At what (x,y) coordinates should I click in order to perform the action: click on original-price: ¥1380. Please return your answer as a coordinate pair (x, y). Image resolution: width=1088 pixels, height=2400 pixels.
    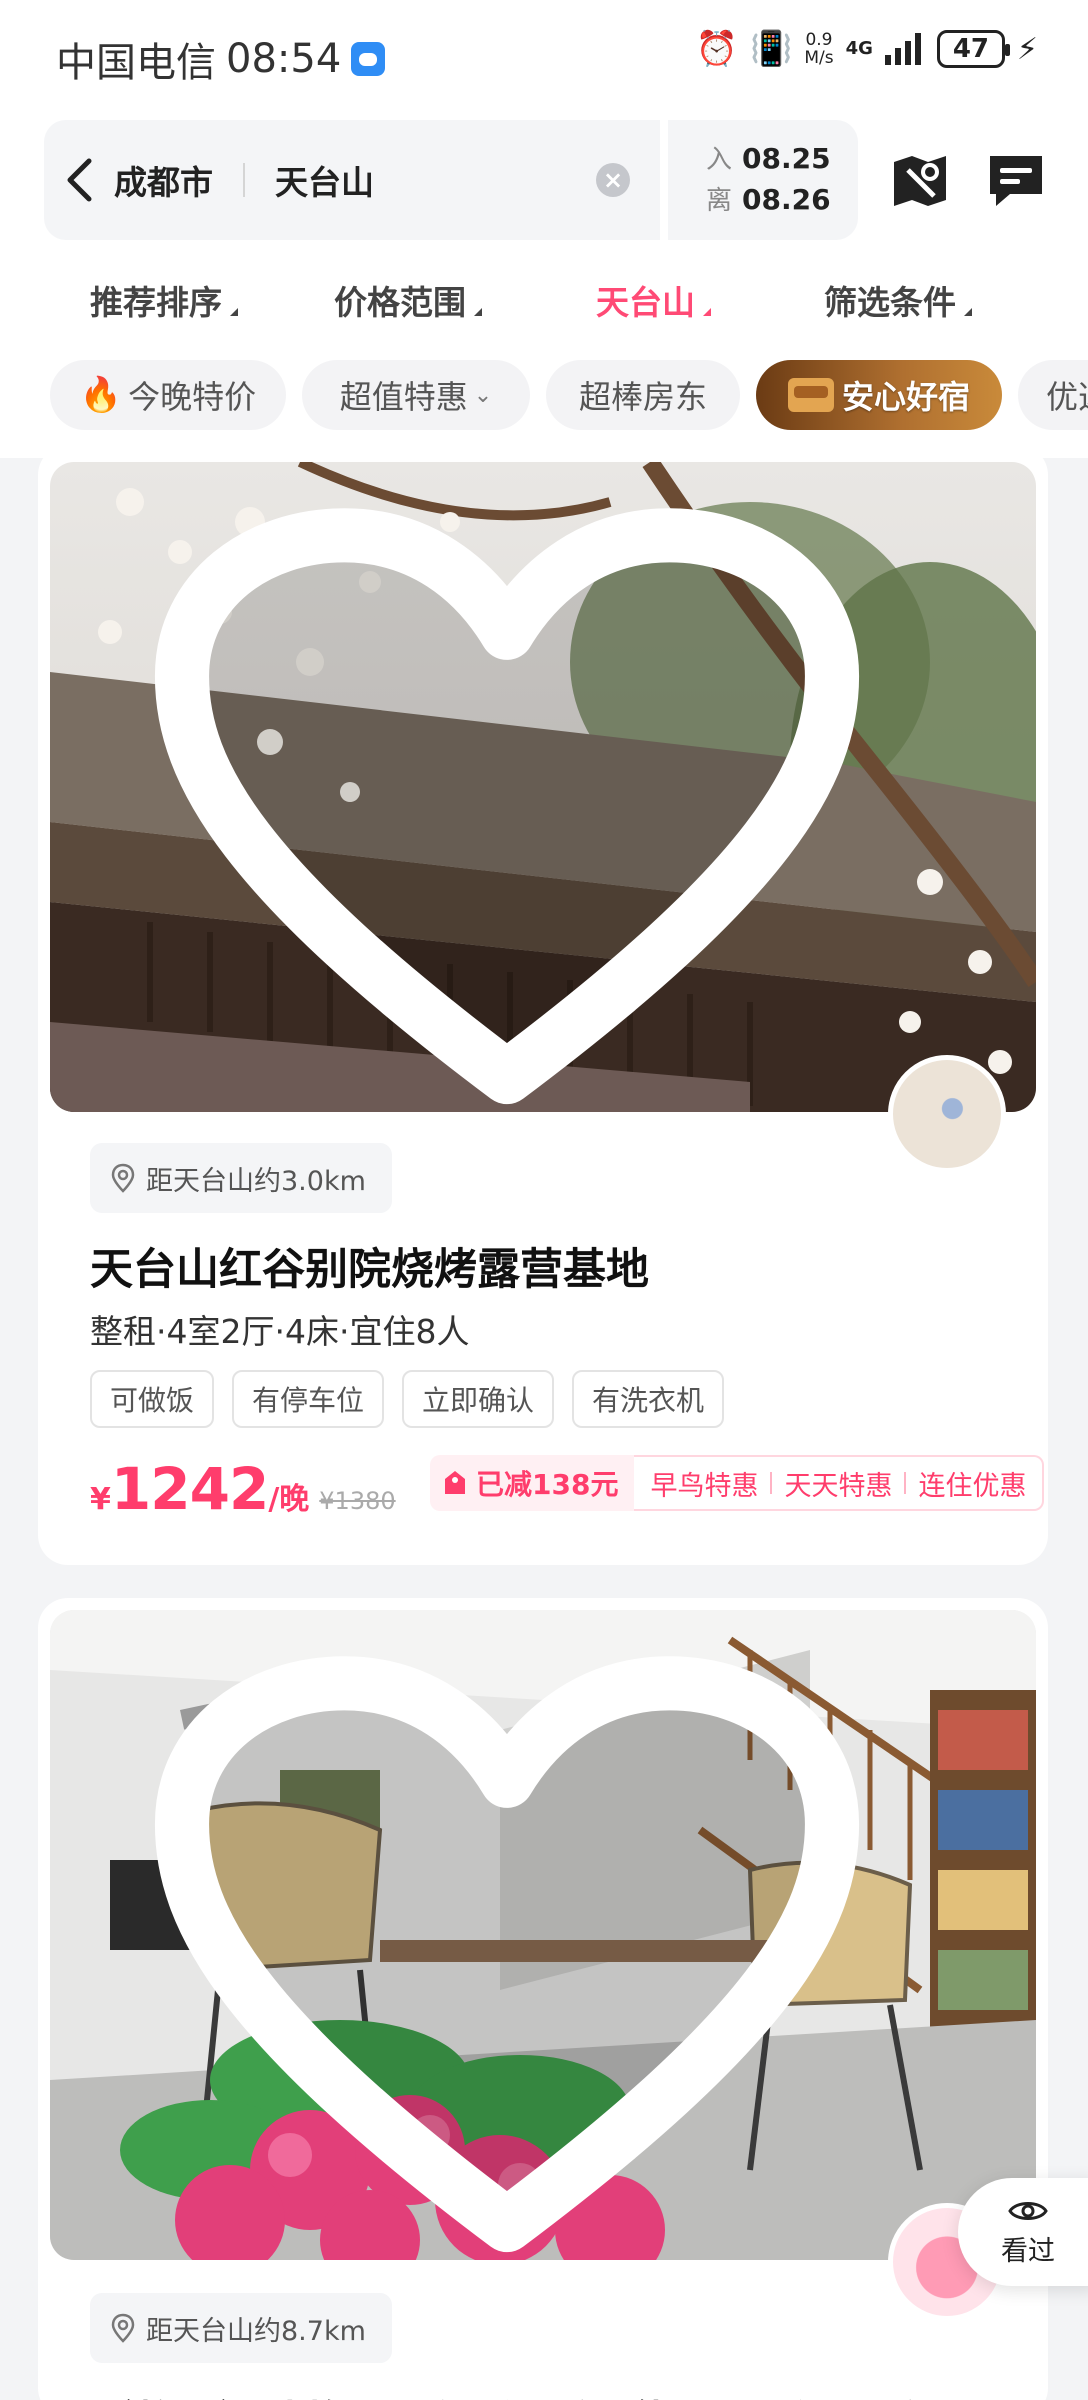
    Looking at the image, I should click on (357, 1501).